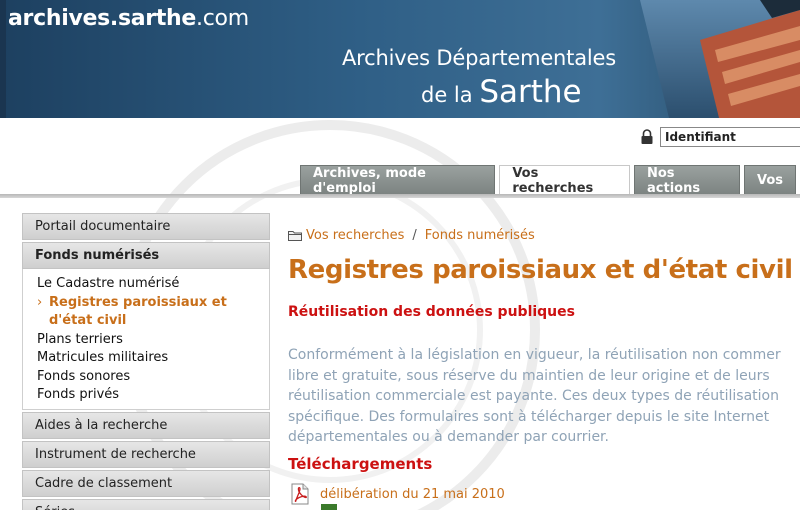 Image resolution: width=800 pixels, height=510 pixels. I want to click on tabs-divider, so click(400, 196).